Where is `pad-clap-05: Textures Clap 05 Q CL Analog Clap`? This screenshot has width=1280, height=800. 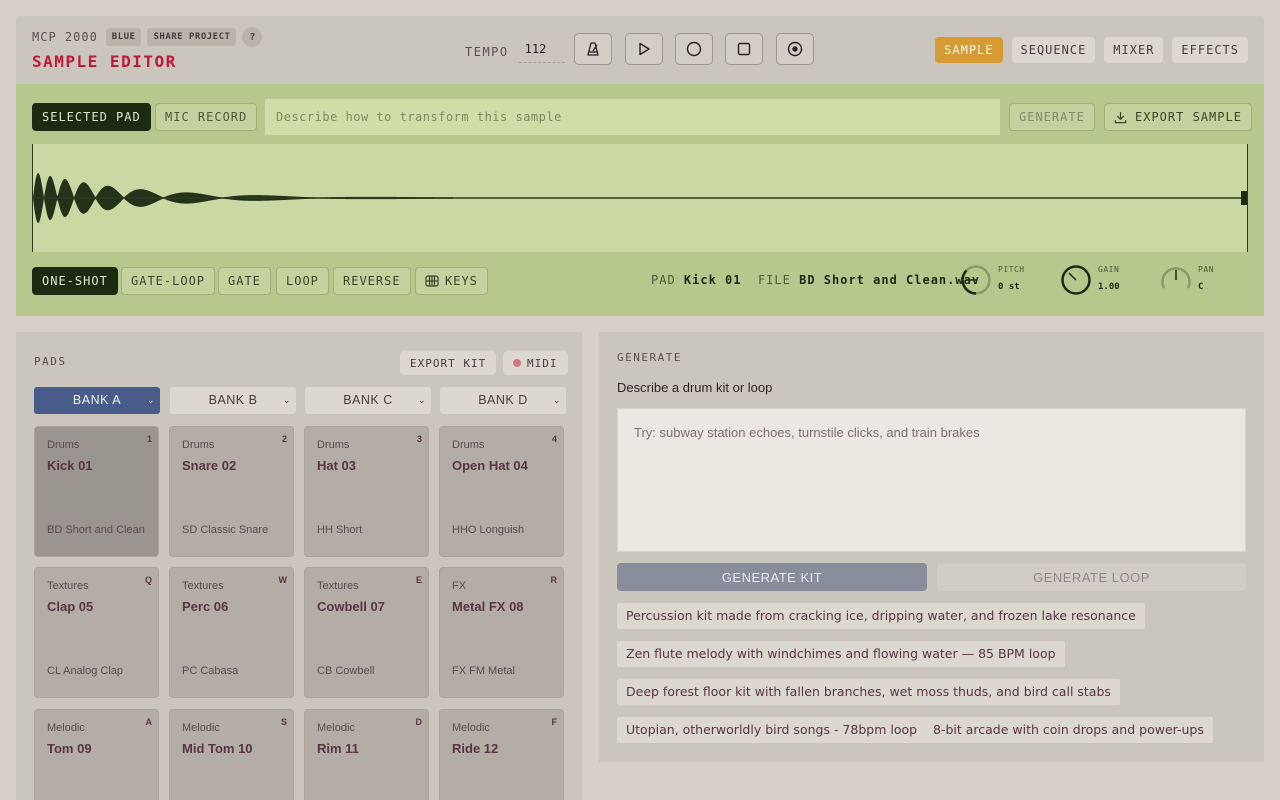 pad-clap-05: Textures Clap 05 Q CL Analog Clap is located at coordinates (96, 632).